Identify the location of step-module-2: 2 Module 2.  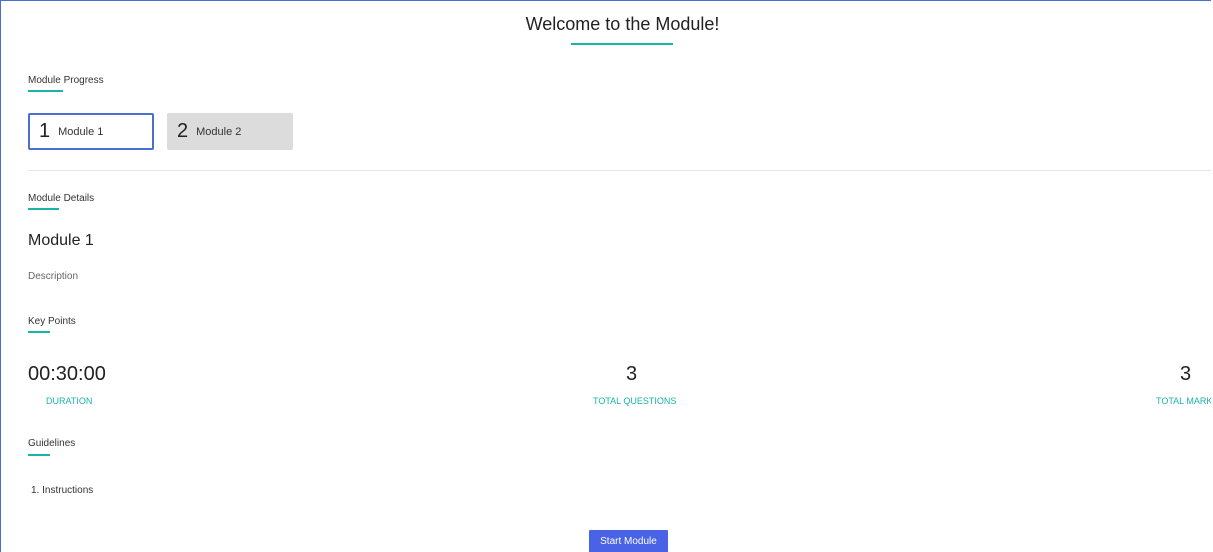
(230, 131).